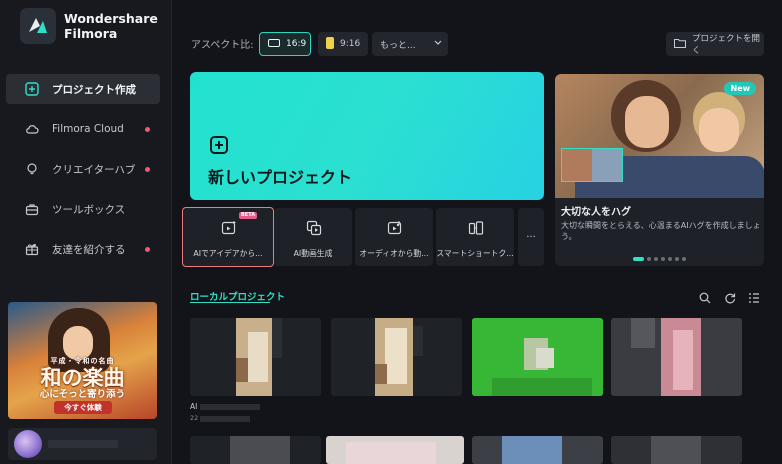 The image size is (782, 464). I want to click on beta-badge: BETA, so click(248, 215).